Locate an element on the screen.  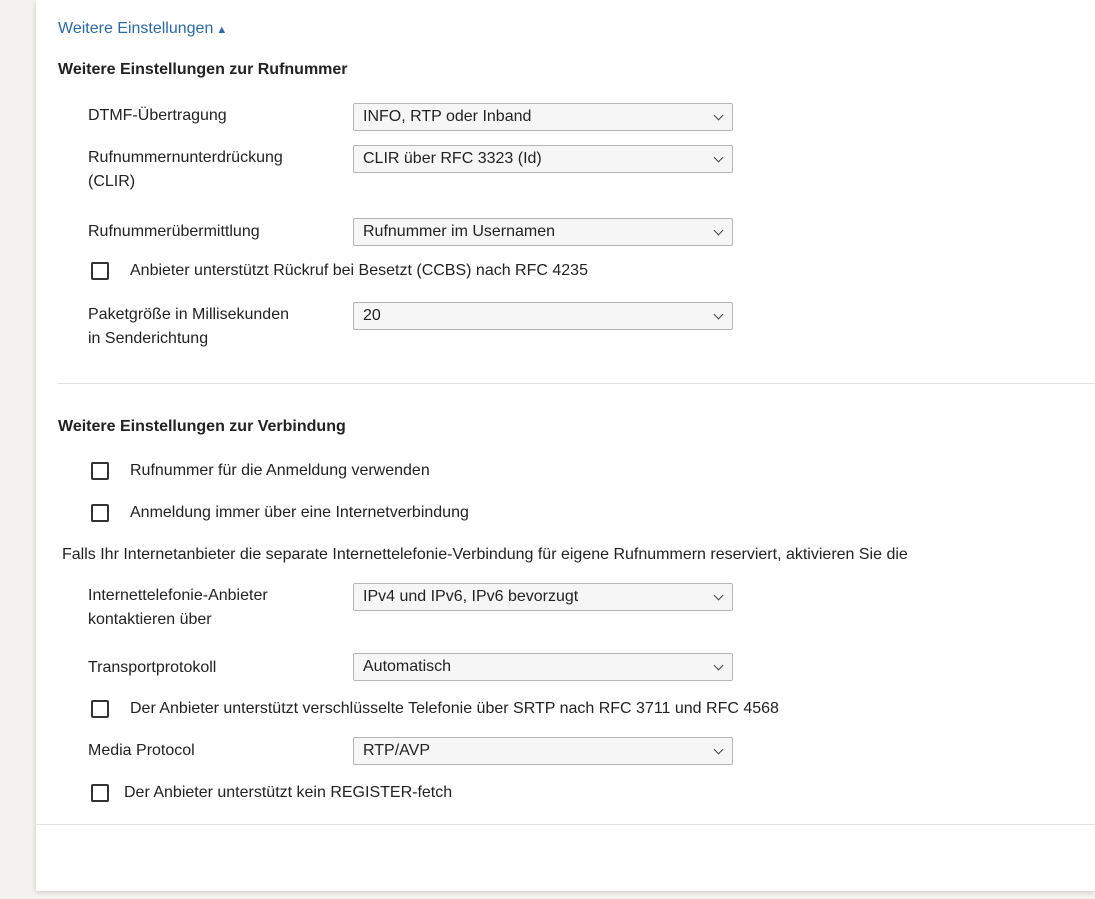
kontaktieren-label-line2: kontaktieren über is located at coordinates (150, 619).